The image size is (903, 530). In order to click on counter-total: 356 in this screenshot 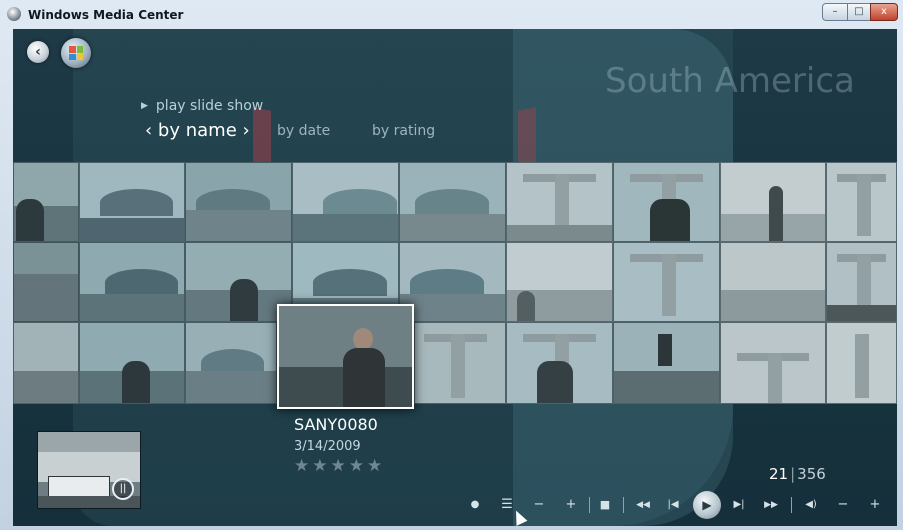, I will do `click(811, 474)`.